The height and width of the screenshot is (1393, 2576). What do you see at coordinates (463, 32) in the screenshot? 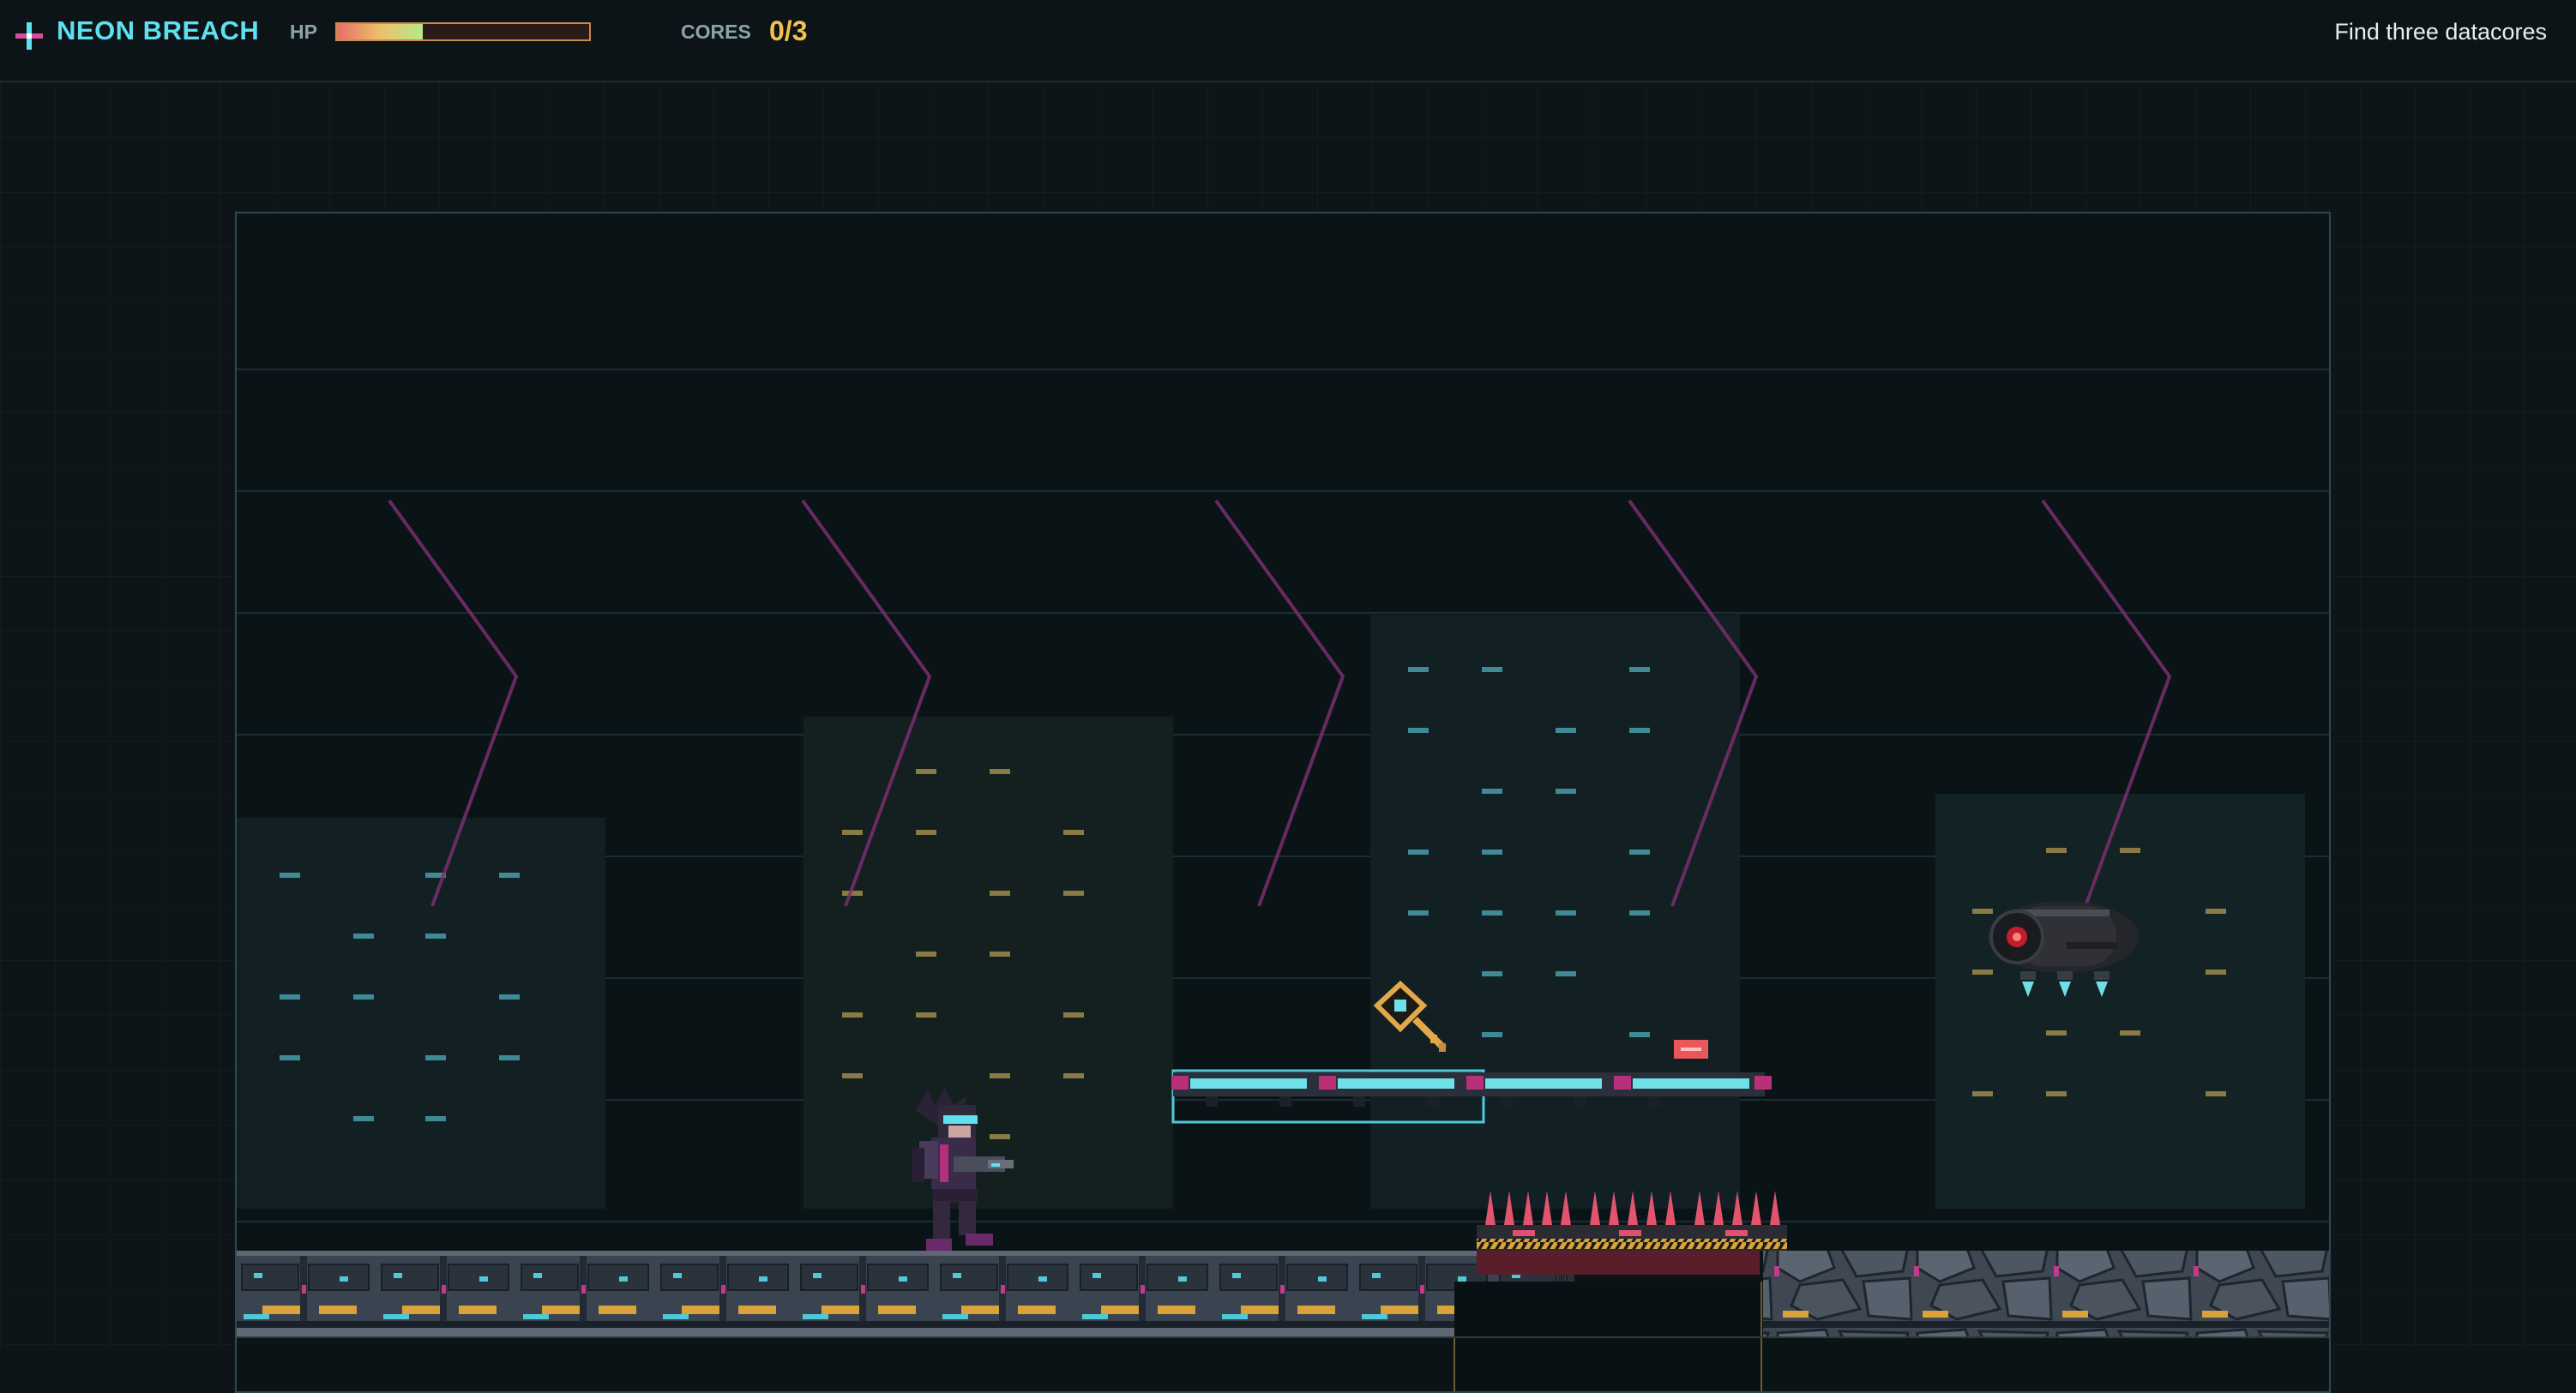
I see `hp-bar` at bounding box center [463, 32].